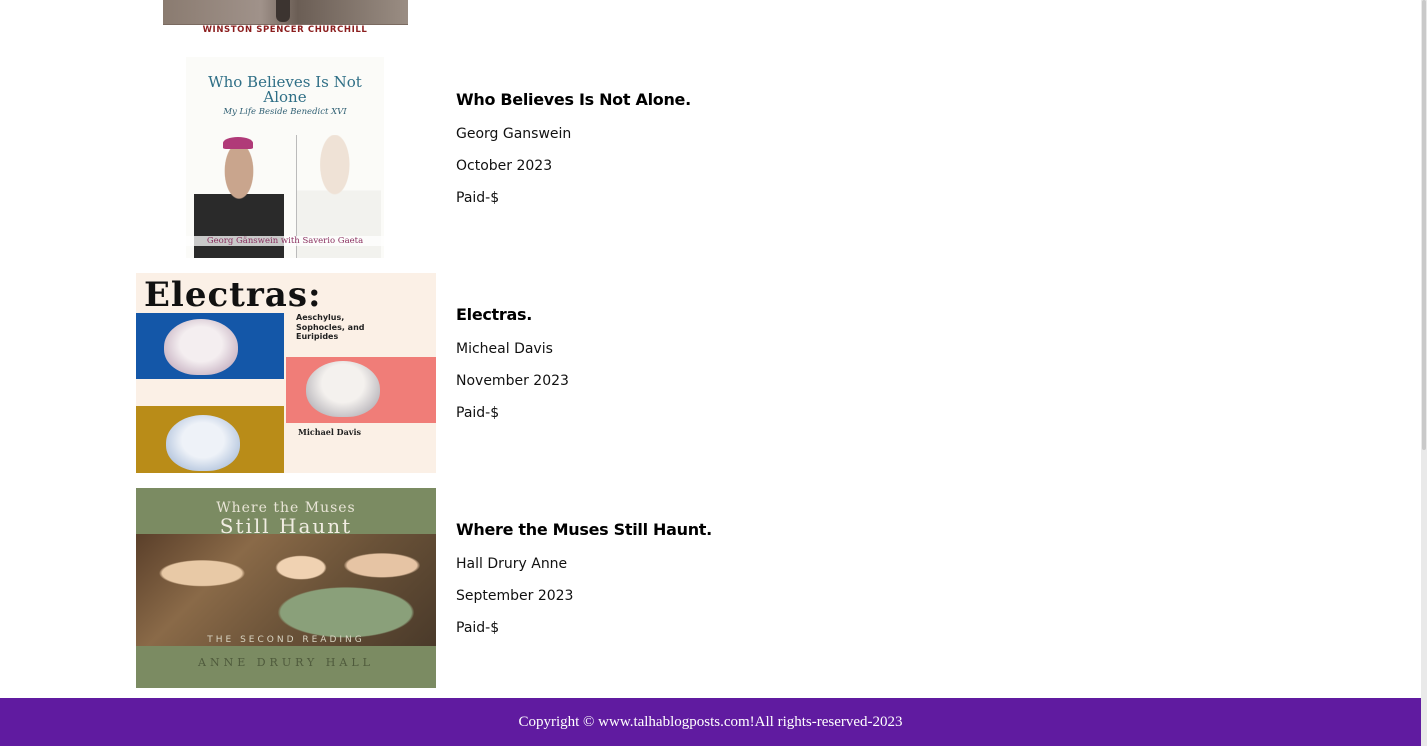  Describe the element at coordinates (286, 662) in the screenshot. I see `cover-author: ANNE DRURY HALL` at that location.